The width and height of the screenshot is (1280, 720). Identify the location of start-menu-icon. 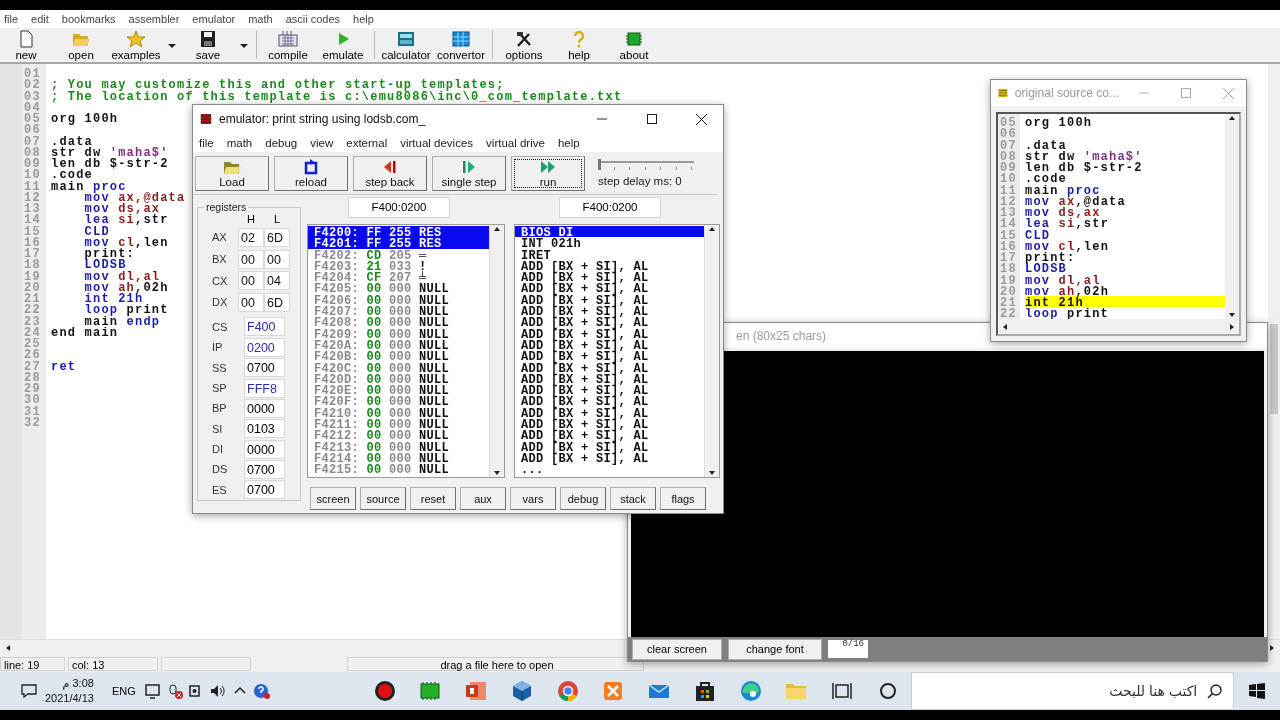
(1257, 691).